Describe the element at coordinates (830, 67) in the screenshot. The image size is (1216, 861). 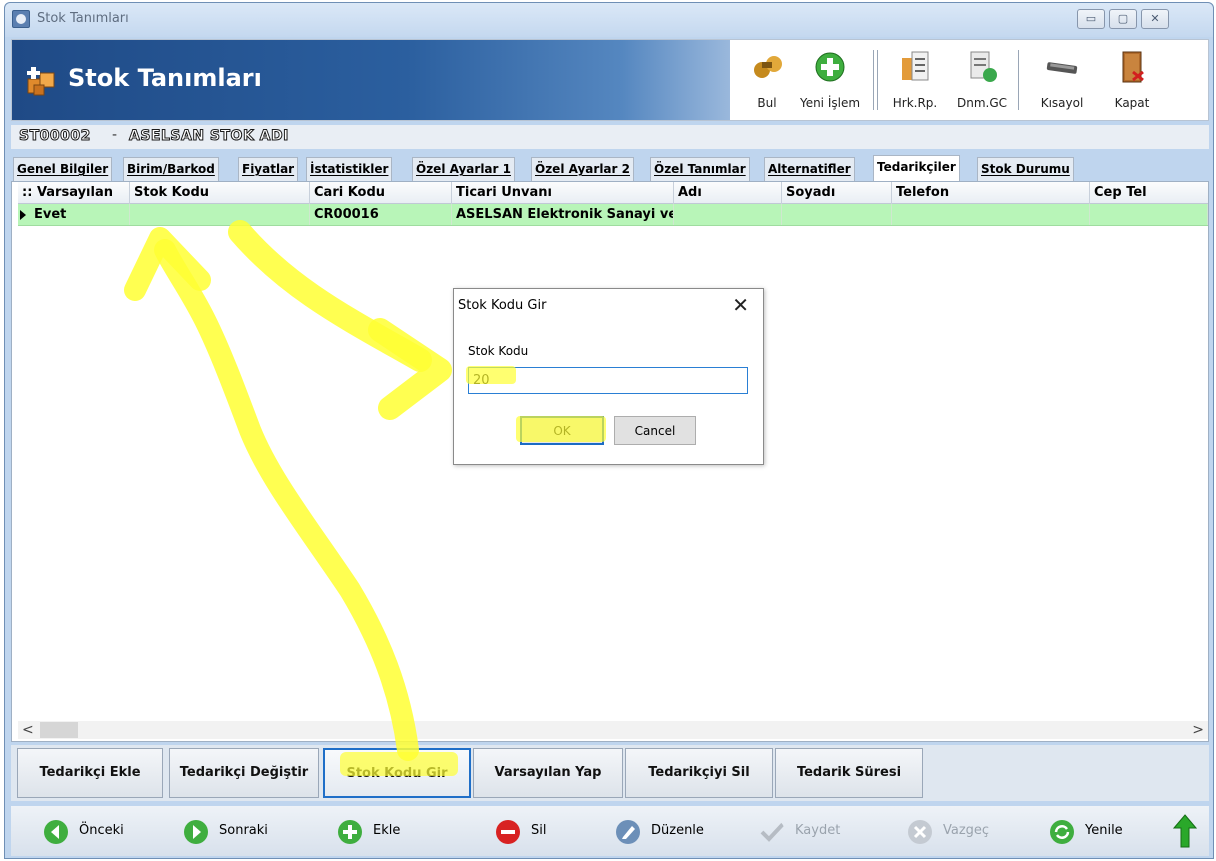
I see `plus-circle-icon` at that location.